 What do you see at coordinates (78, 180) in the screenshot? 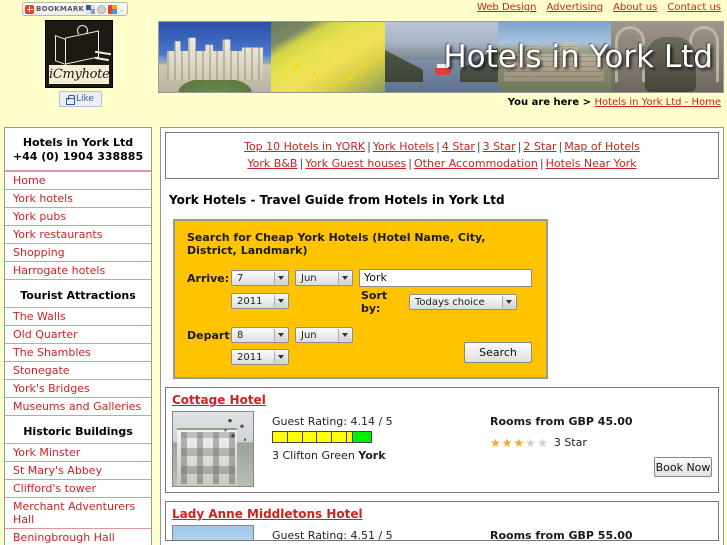
I see `sidebar-item-home: Home` at bounding box center [78, 180].